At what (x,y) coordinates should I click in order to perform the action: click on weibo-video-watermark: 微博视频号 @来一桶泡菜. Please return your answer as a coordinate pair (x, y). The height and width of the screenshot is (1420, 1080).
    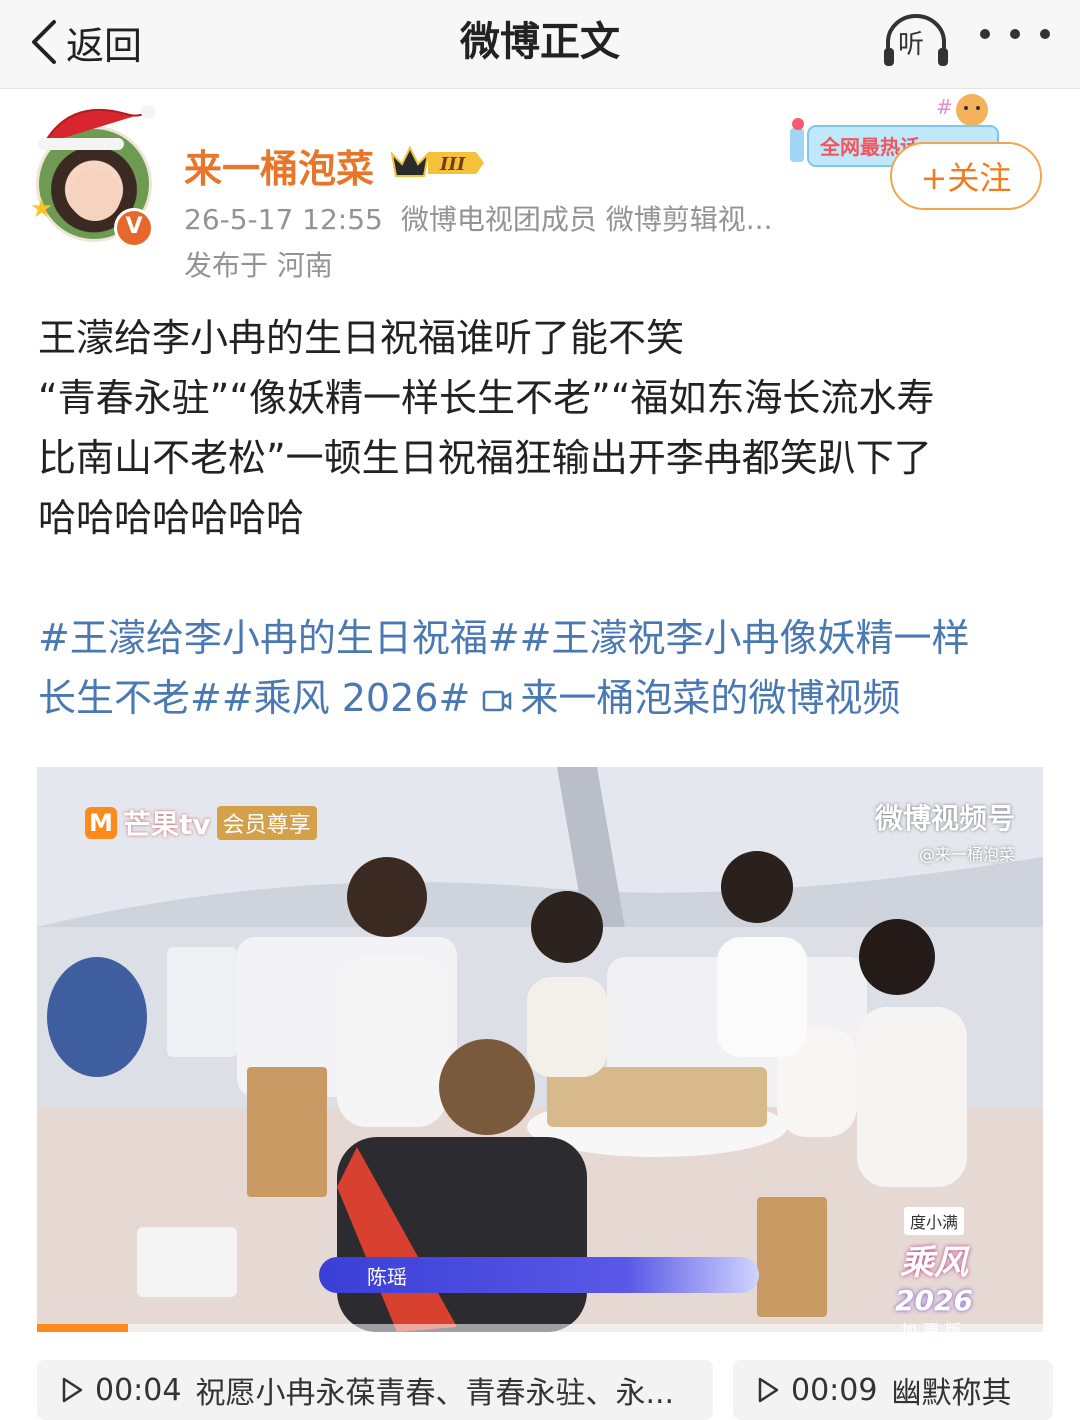
    Looking at the image, I should click on (945, 831).